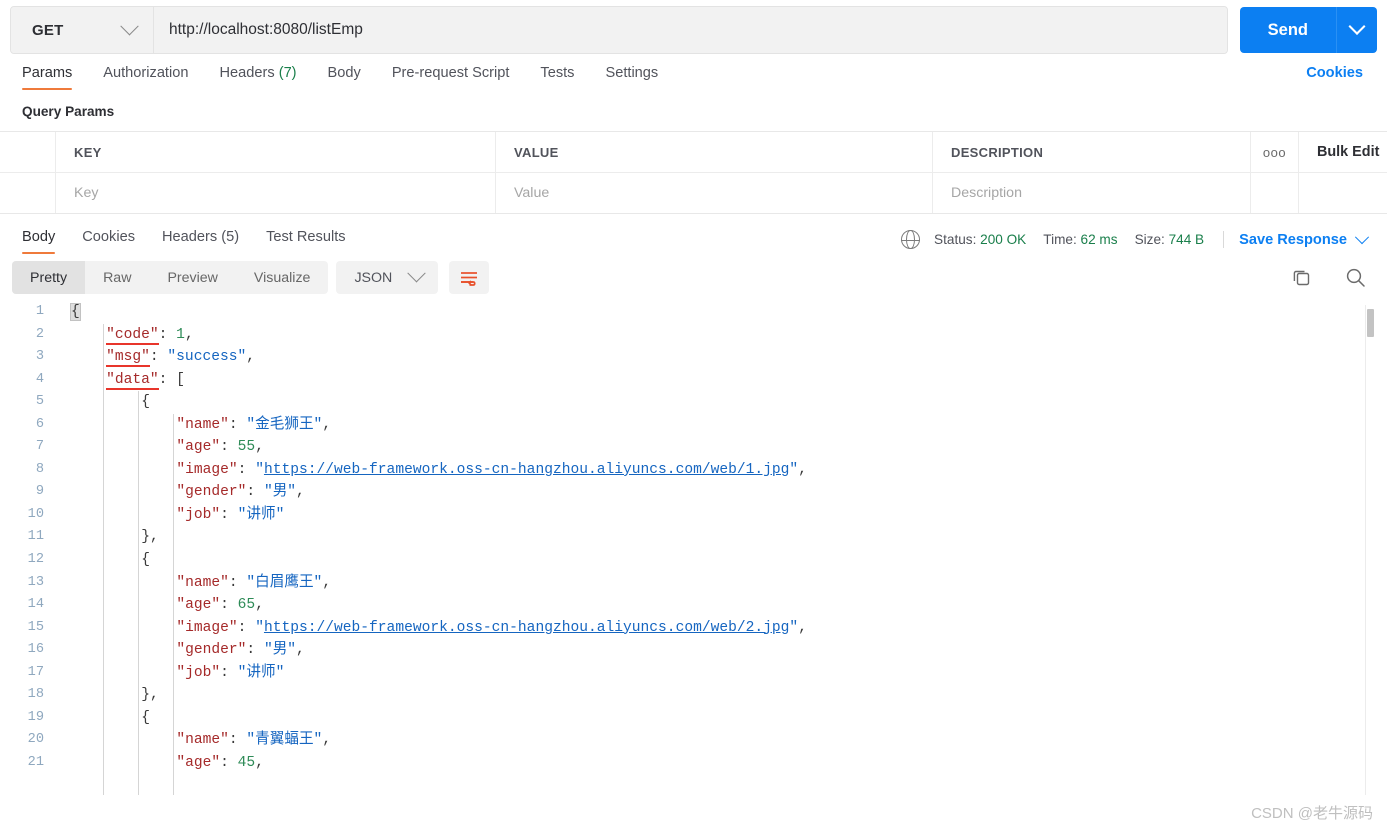 The image size is (1387, 832). I want to click on code-line: 14 "age": 65,, so click(693, 605).